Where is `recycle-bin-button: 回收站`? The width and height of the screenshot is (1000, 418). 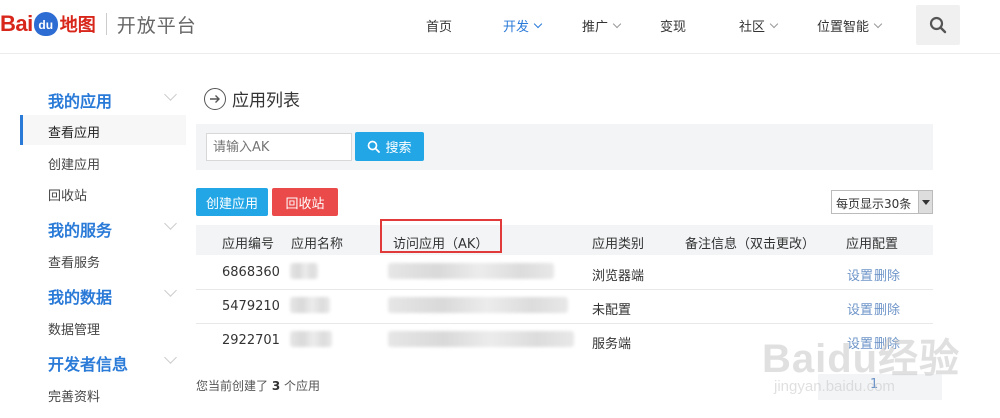 recycle-bin-button: 回收站 is located at coordinates (305, 202).